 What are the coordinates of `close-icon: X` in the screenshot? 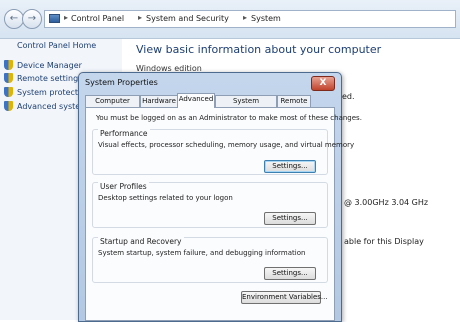 It's located at (323, 83).